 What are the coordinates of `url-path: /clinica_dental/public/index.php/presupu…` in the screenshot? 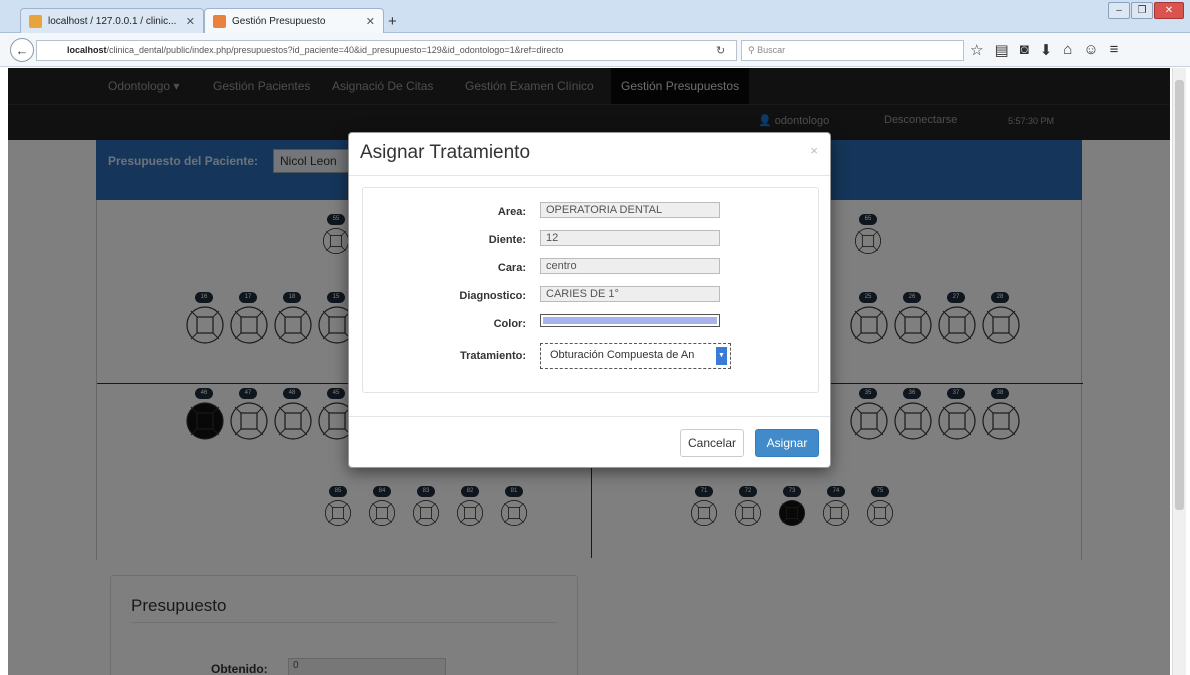 It's located at (335, 50).